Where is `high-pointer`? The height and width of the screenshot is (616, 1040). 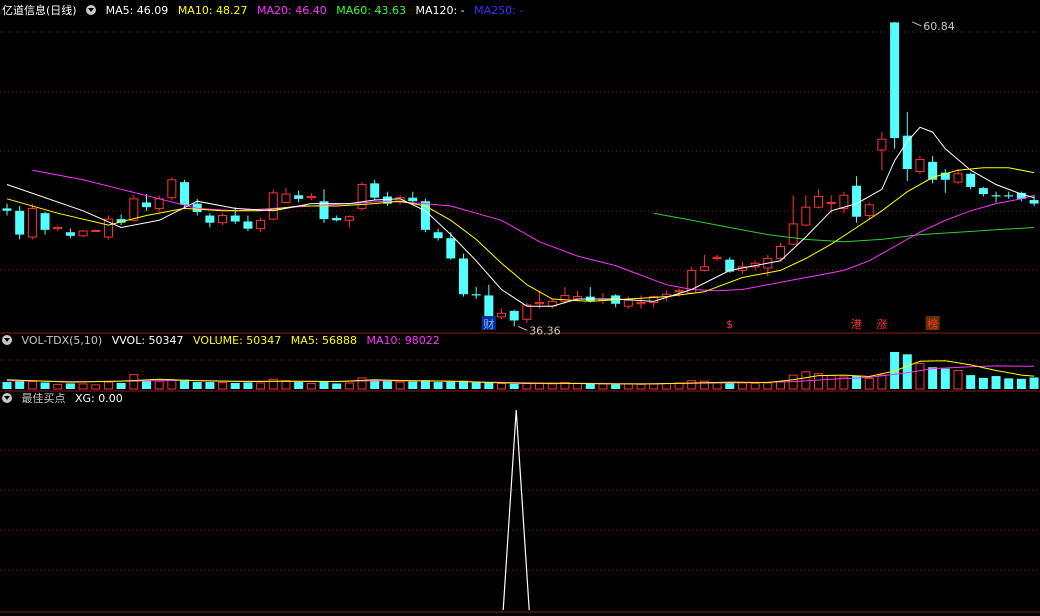
high-pointer is located at coordinates (917, 24).